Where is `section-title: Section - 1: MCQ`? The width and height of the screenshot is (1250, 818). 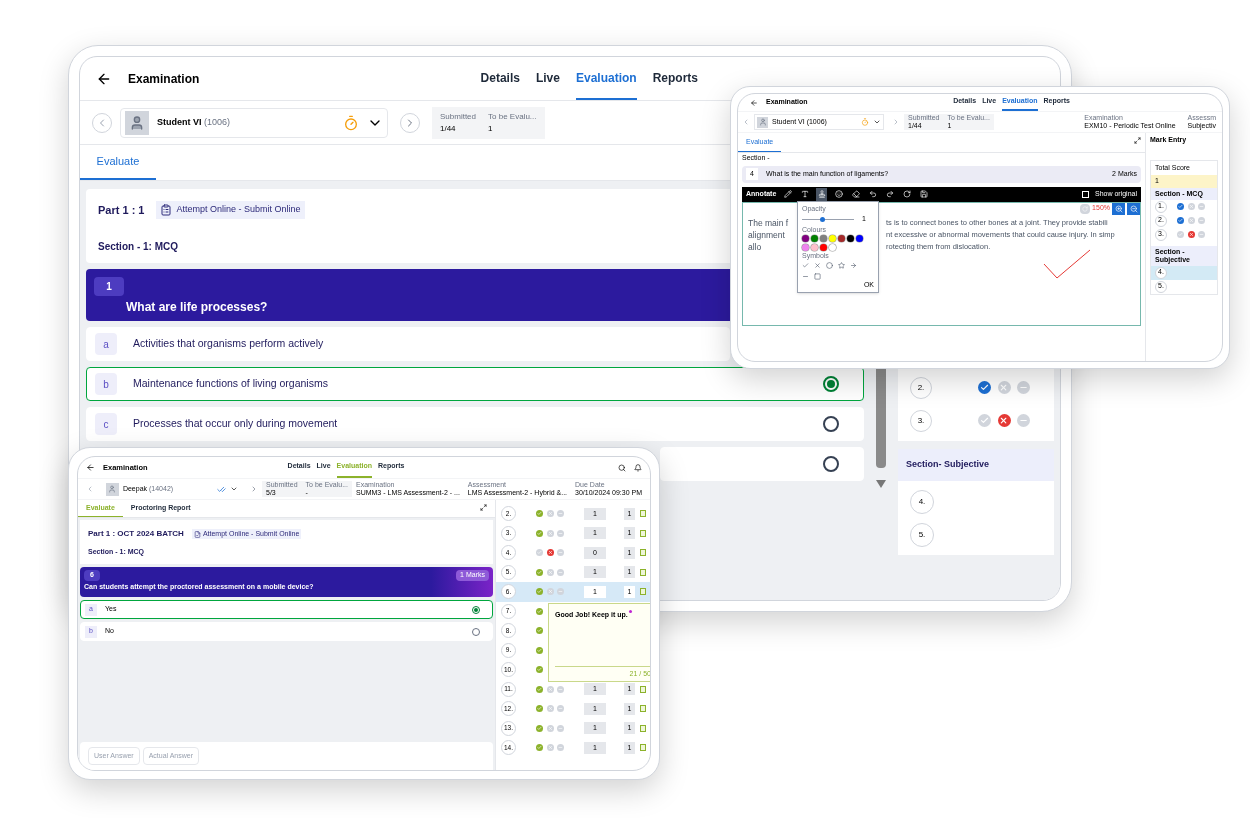
section-title: Section - 1: MCQ is located at coordinates (138, 246).